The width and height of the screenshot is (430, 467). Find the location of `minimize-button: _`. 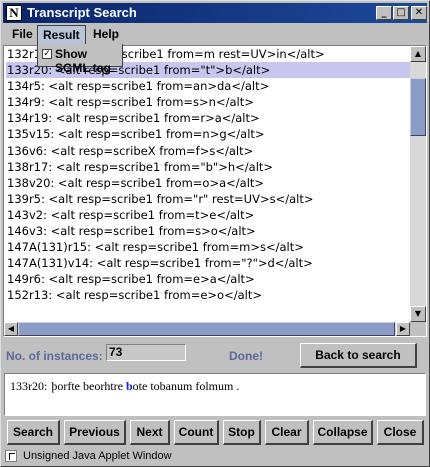

minimize-button: _ is located at coordinates (384, 13).